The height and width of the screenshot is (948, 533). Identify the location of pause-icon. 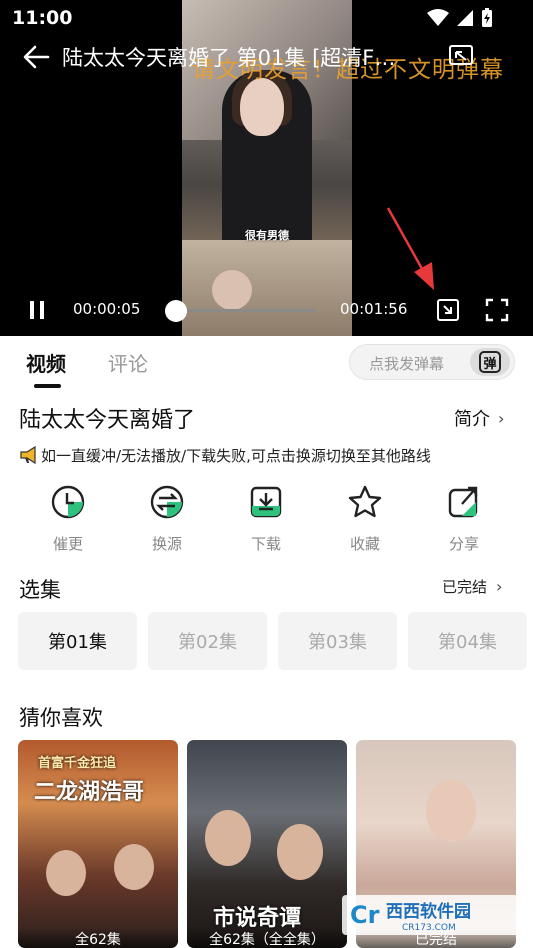
(37, 310).